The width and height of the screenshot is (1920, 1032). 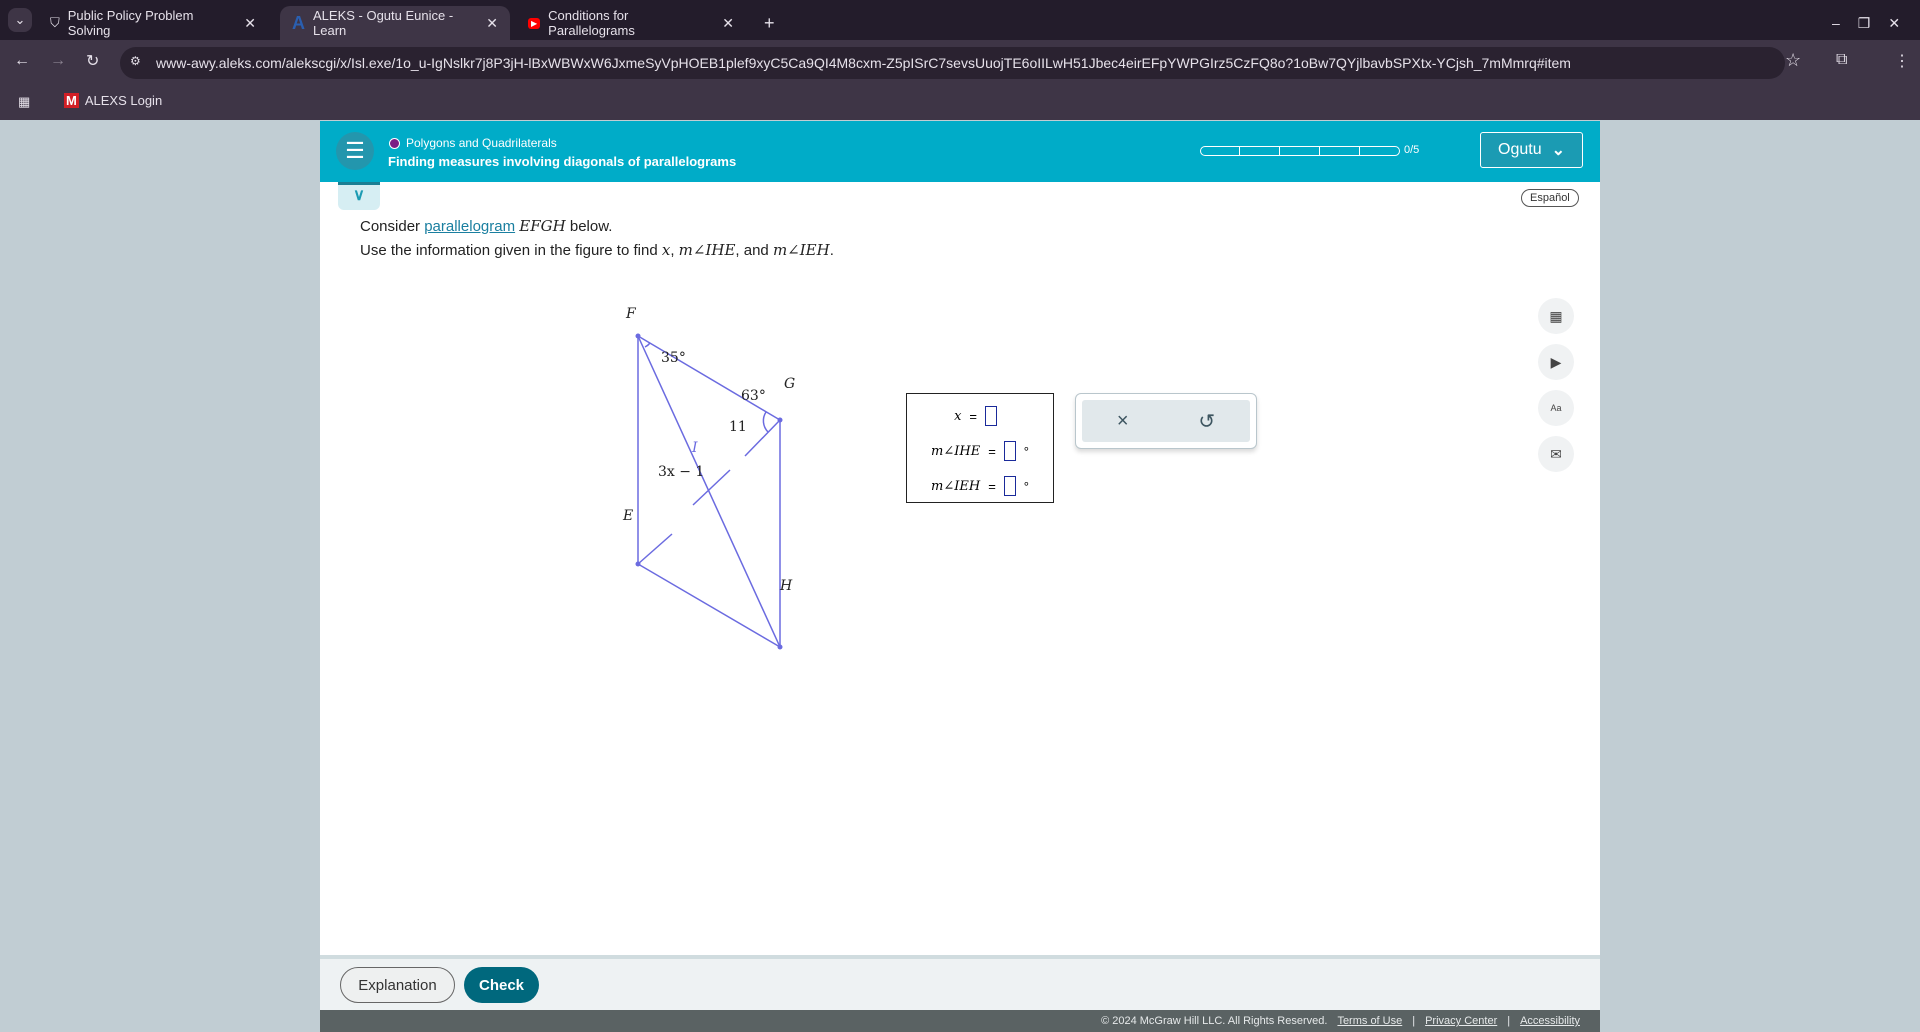 I want to click on bookmark-alexs-login: M ALEXS Login, so click(x=113, y=100).